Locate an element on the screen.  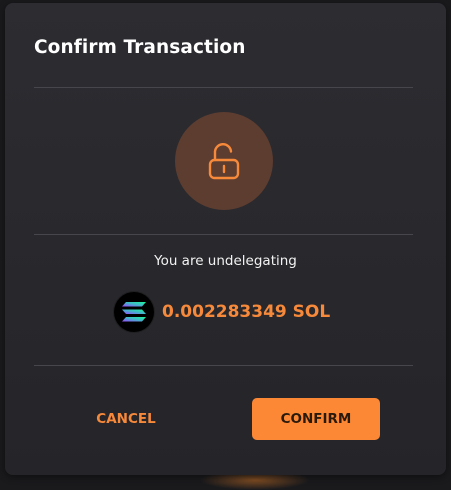
confirm-button: CONFIRM is located at coordinates (316, 419).